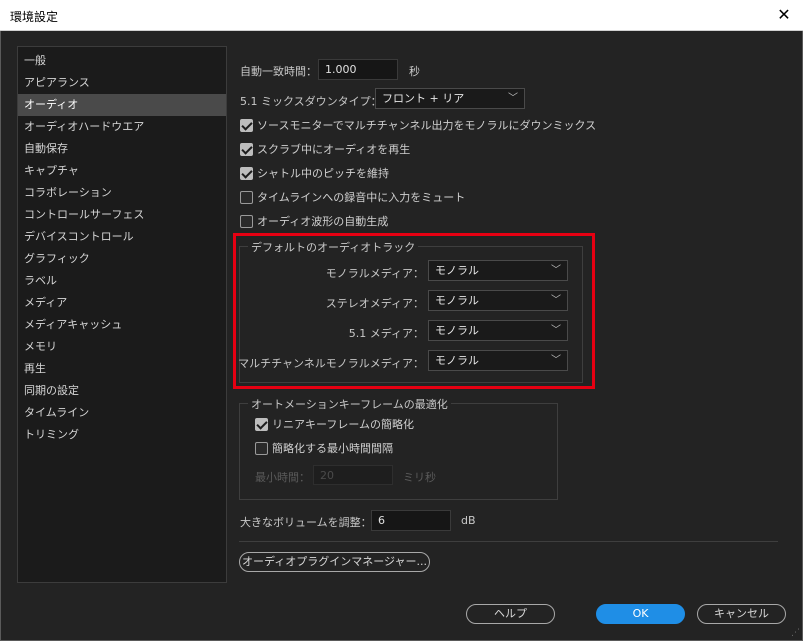 The width and height of the screenshot is (803, 641). What do you see at coordinates (353, 475) in the screenshot?
I see `minimum-time-input: 20` at bounding box center [353, 475].